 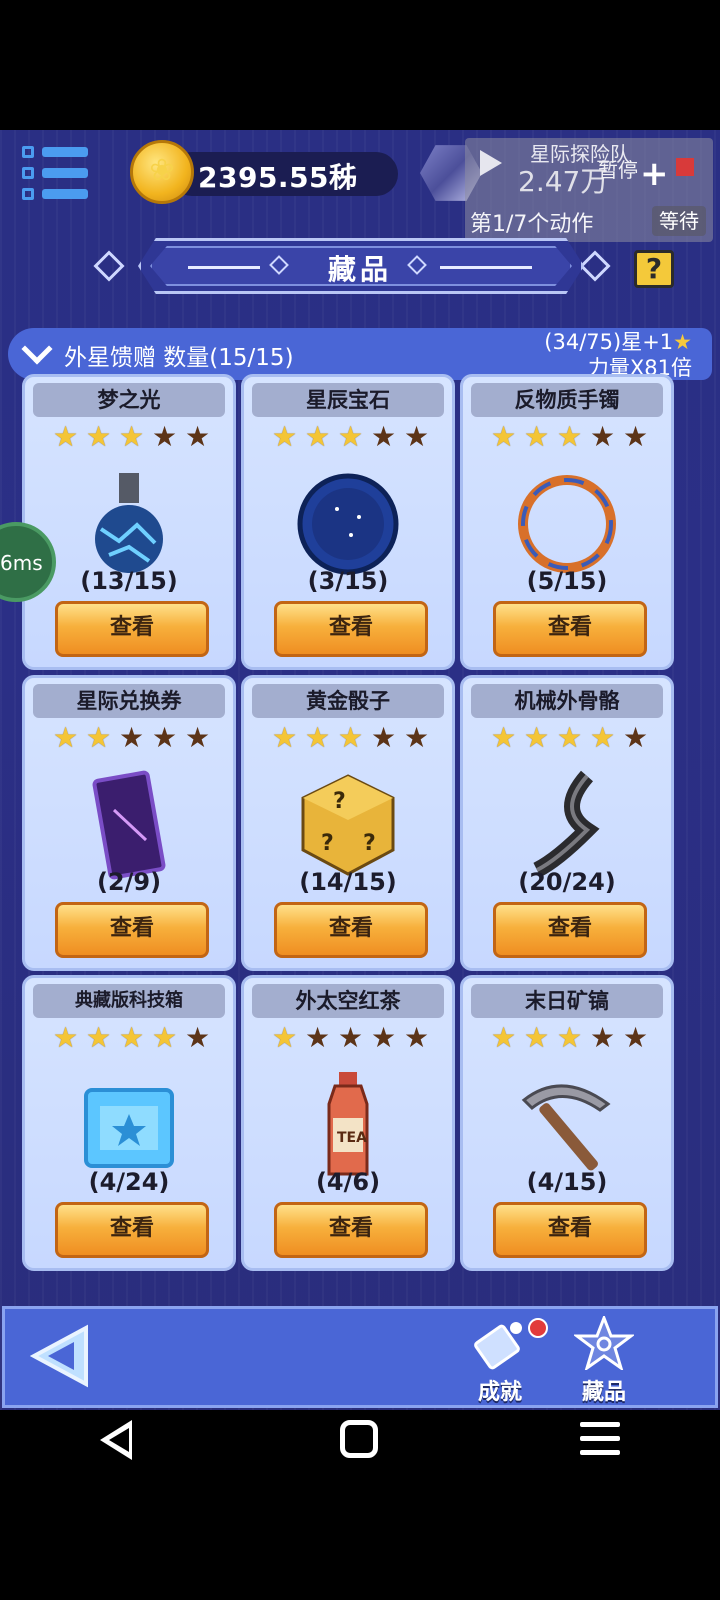 What do you see at coordinates (595, 266) in the screenshot?
I see `banner-diamond-right` at bounding box center [595, 266].